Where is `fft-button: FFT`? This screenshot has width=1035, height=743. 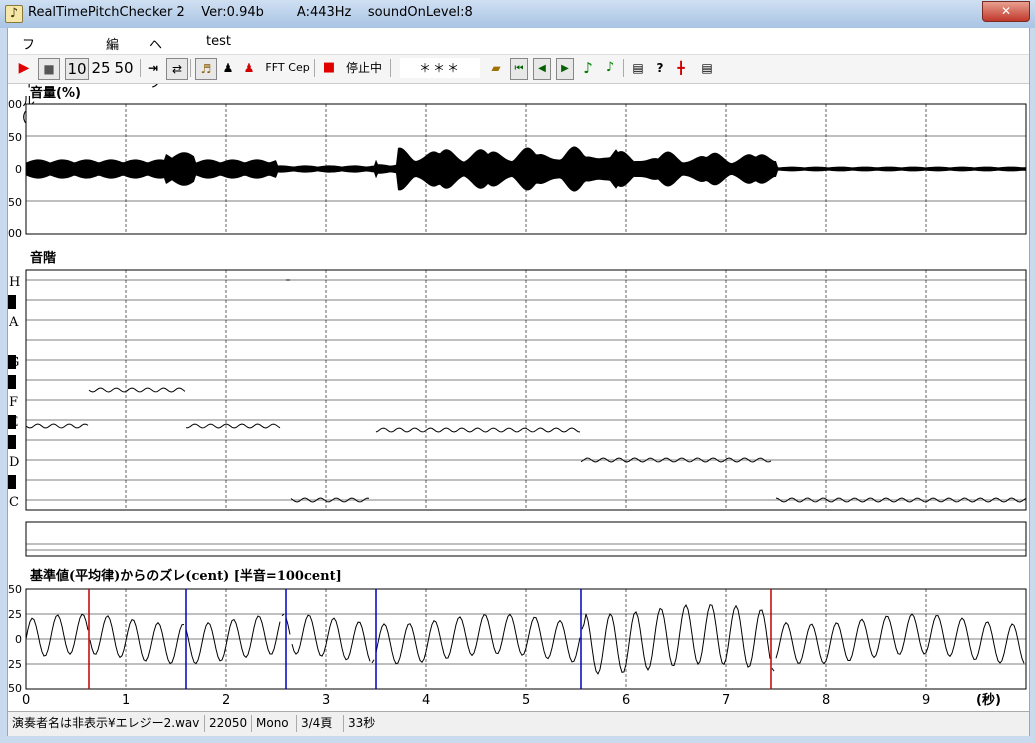
fft-button: FFT is located at coordinates (275, 68).